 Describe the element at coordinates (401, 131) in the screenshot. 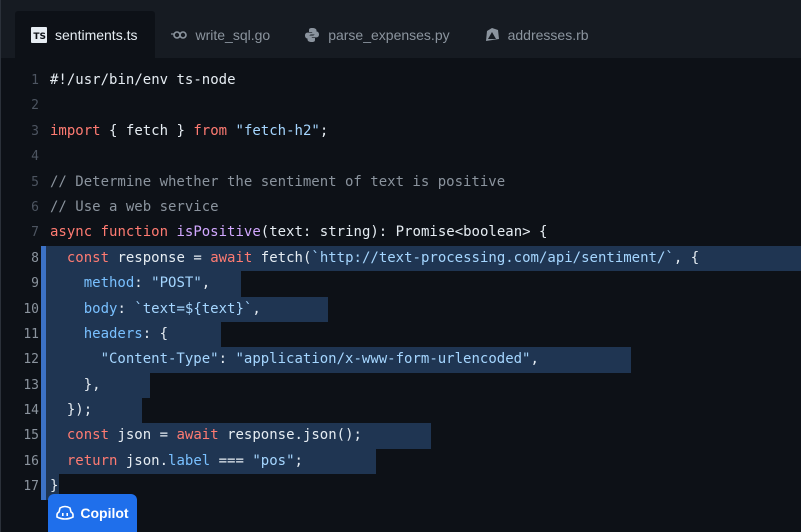

I see `code-line: 3 import { fetch } from "fetch-h2";` at that location.